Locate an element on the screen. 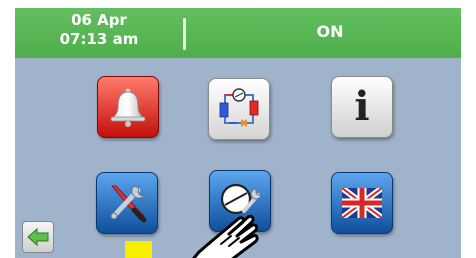 This screenshot has height=258, width=476. arrow-left-icon is located at coordinates (38, 237).